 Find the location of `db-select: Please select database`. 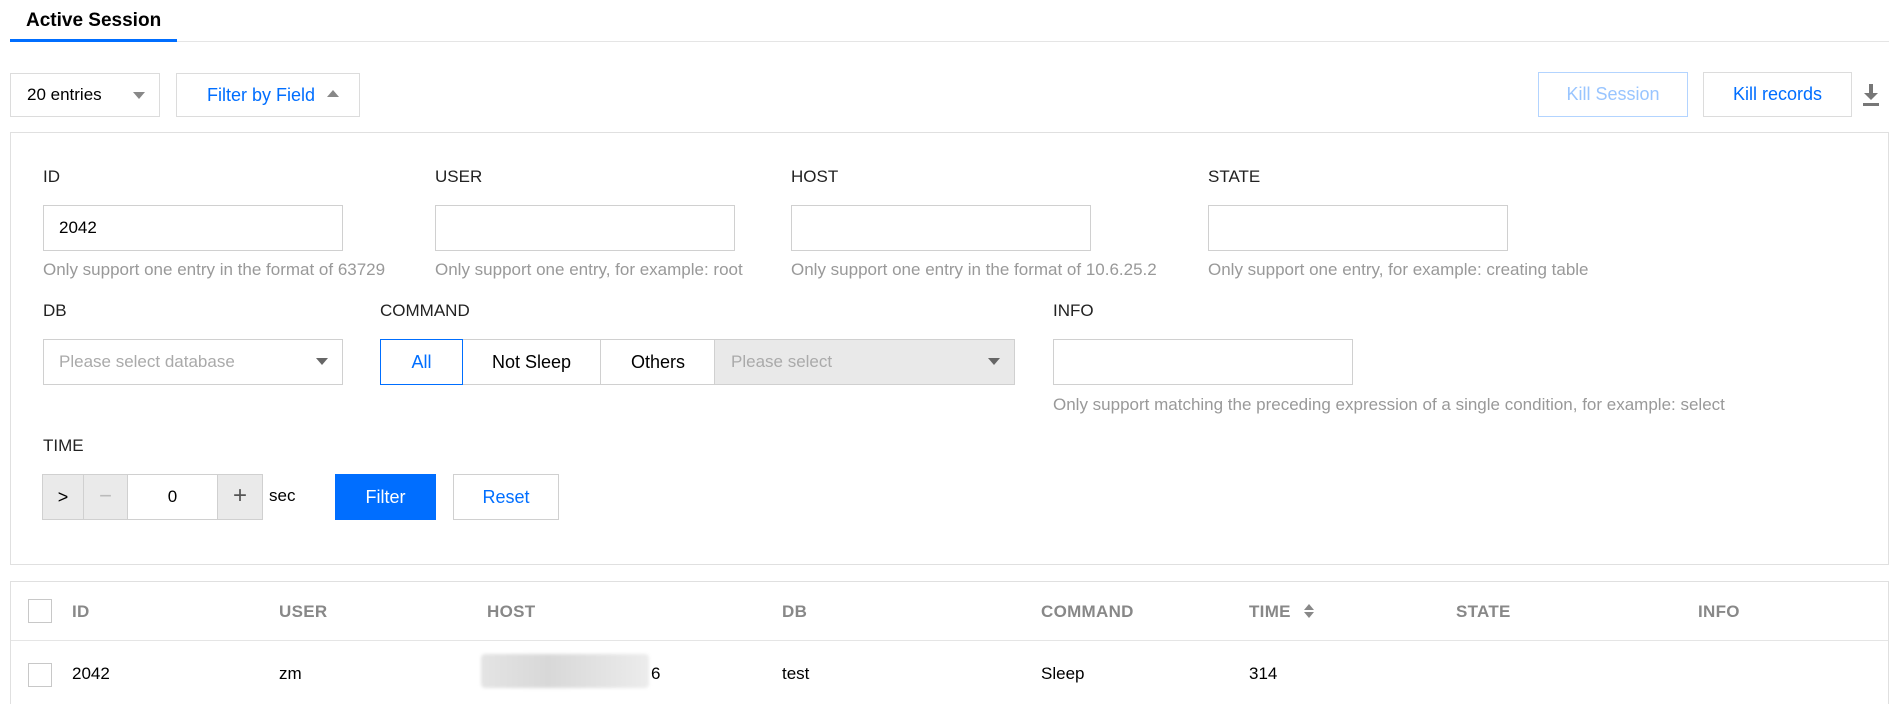

db-select: Please select database is located at coordinates (193, 362).